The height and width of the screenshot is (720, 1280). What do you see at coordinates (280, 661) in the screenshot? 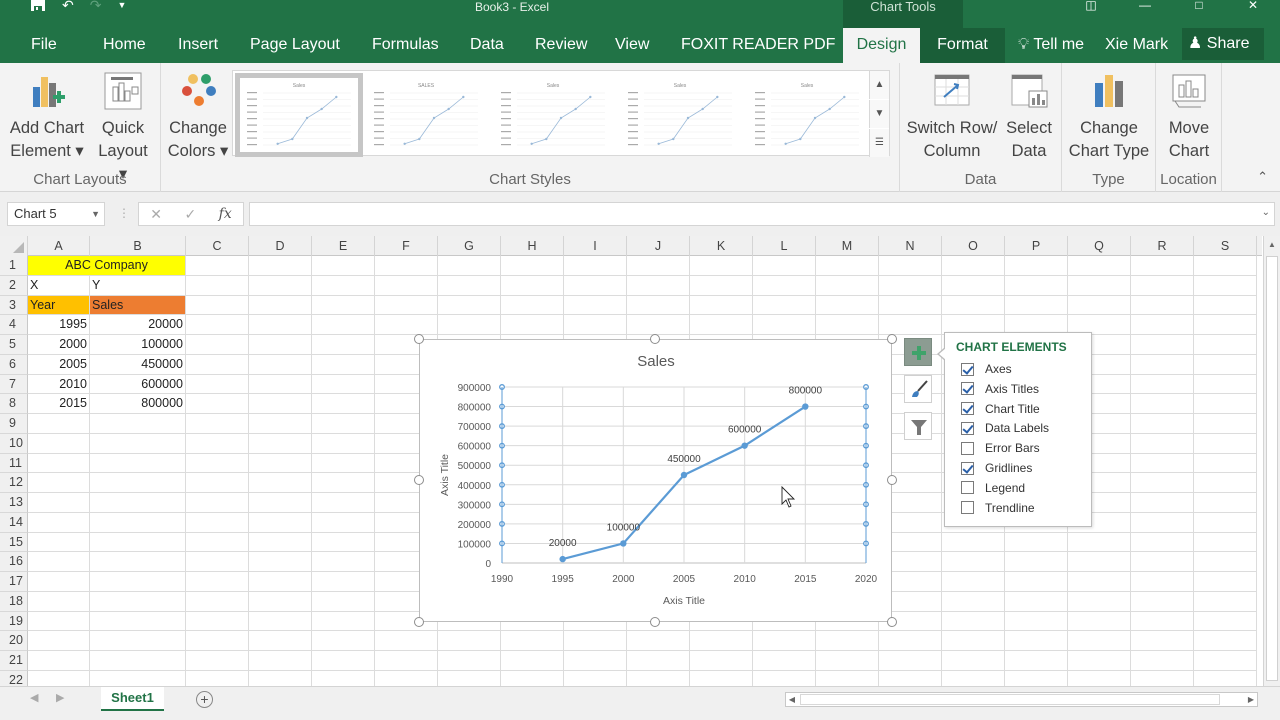
I see `cell-d21` at bounding box center [280, 661].